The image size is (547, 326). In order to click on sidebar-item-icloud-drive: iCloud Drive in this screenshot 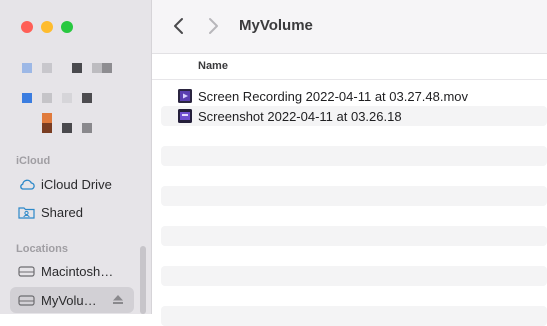, I will do `click(72, 184)`.